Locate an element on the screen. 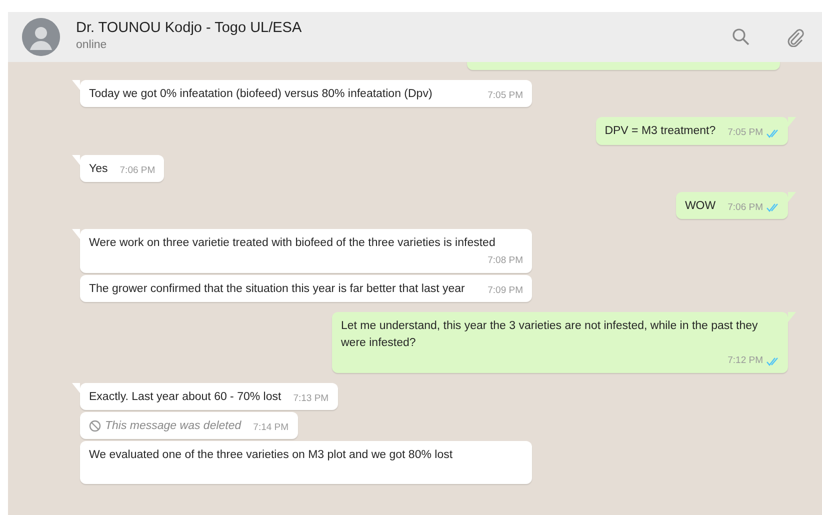 The image size is (822, 515). paperclip-icon is located at coordinates (795, 37).